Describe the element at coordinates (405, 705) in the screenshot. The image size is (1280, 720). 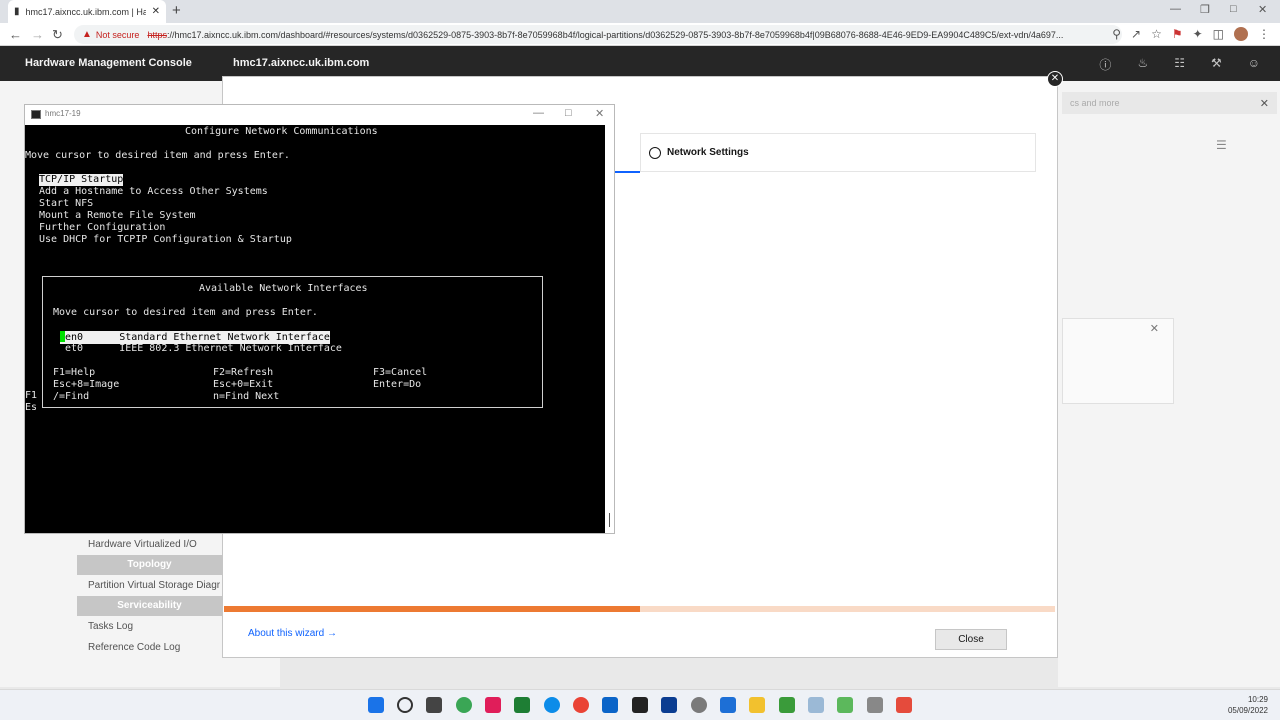
I see `search-icon` at that location.